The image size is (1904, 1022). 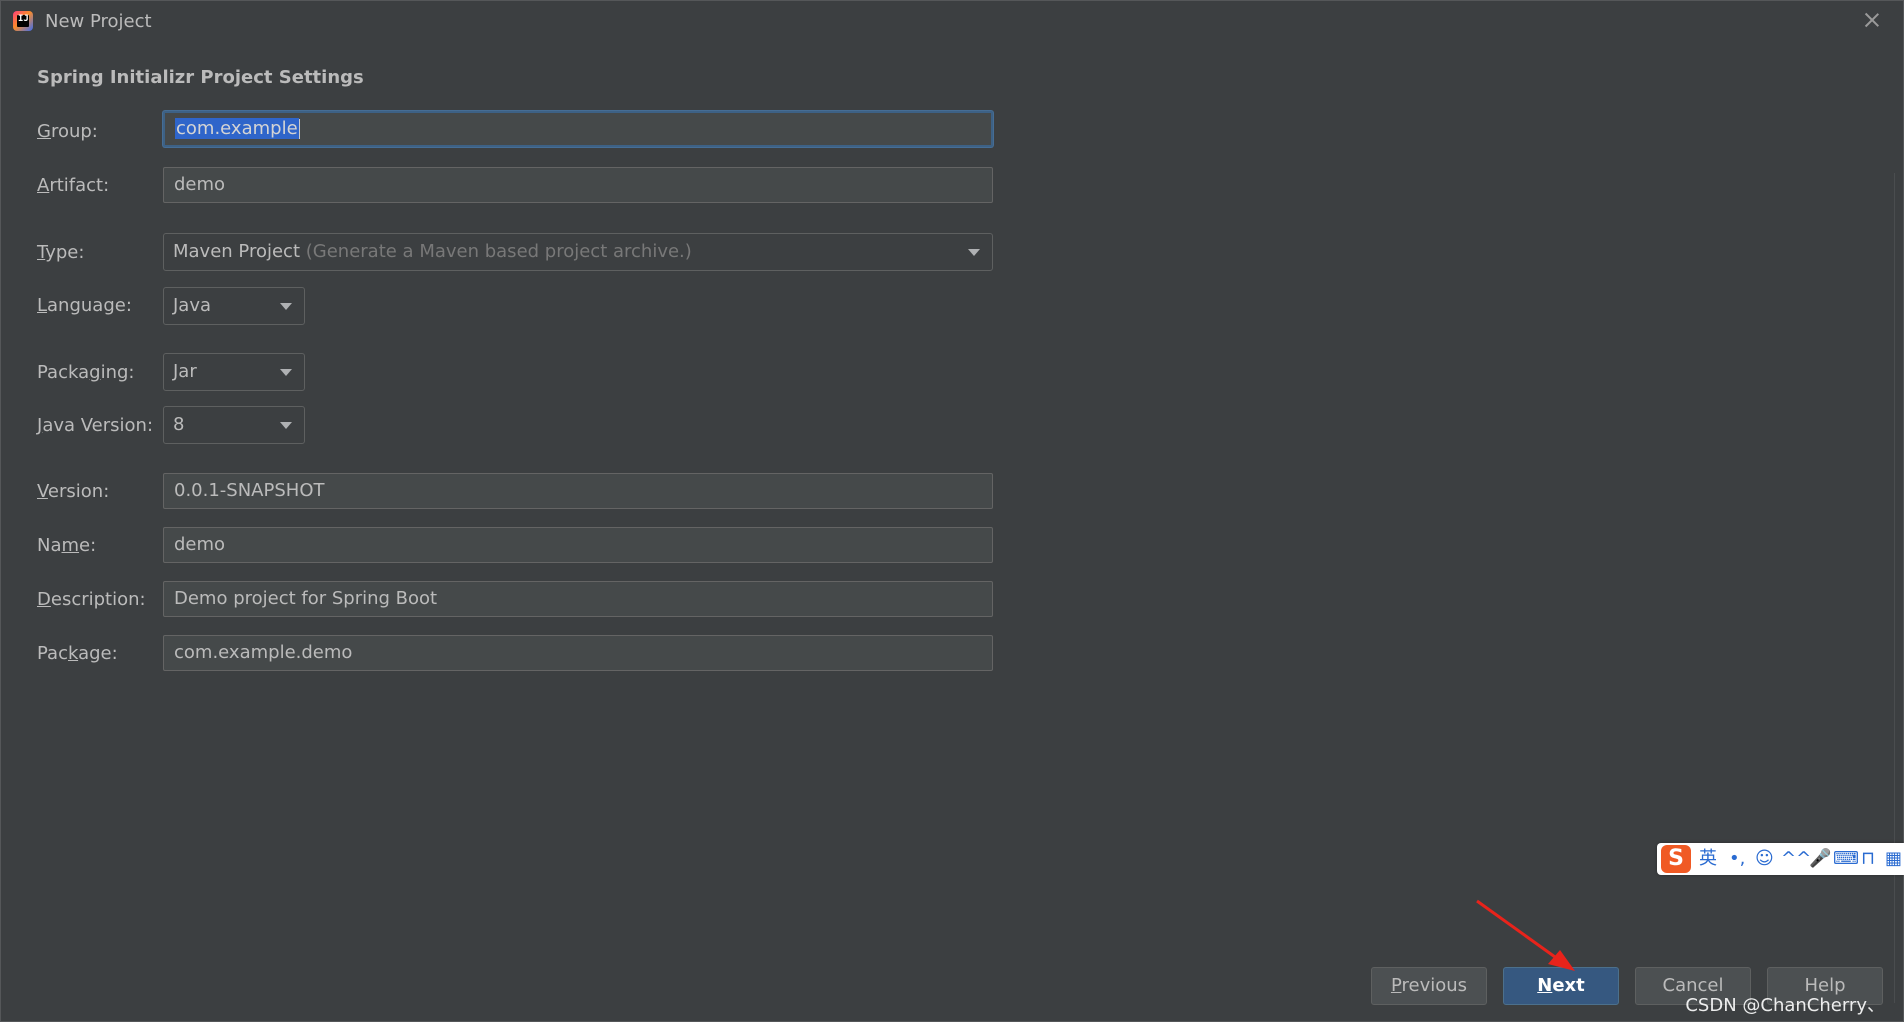 I want to click on ime-keyboard-icon: ⌨, so click(x=1846, y=859).